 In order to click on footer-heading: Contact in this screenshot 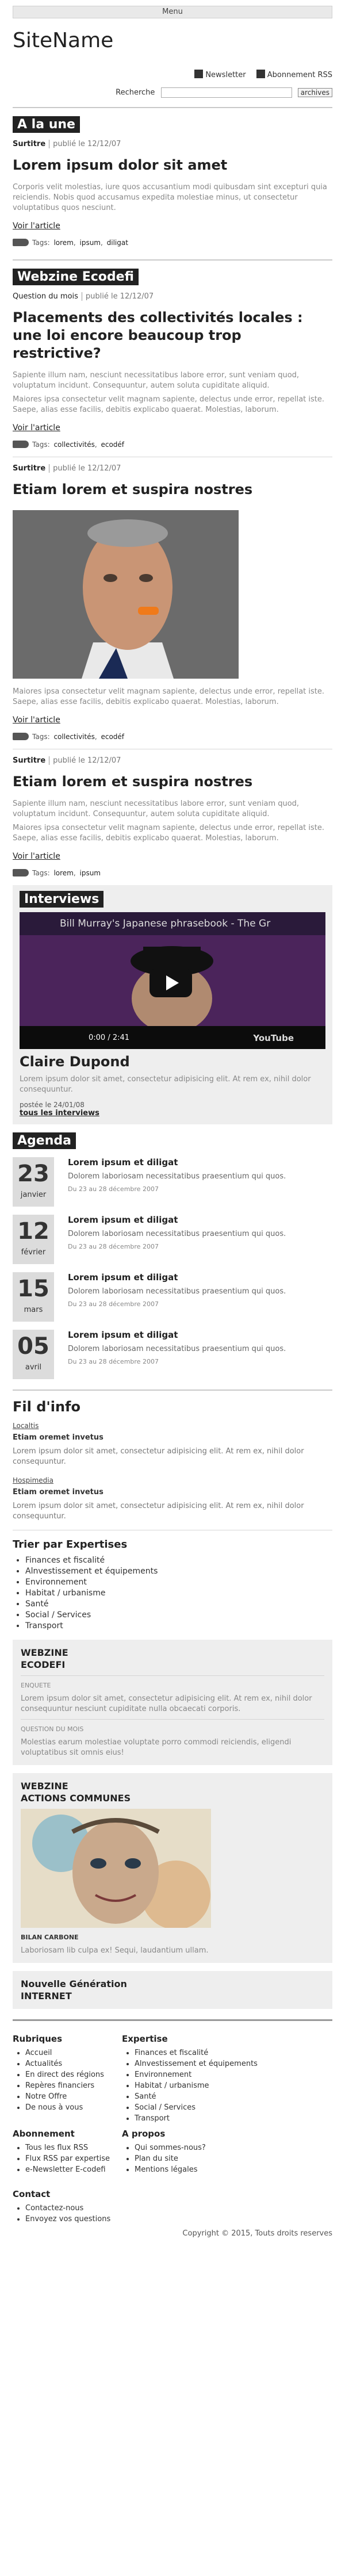, I will do `click(32, 2194)`.